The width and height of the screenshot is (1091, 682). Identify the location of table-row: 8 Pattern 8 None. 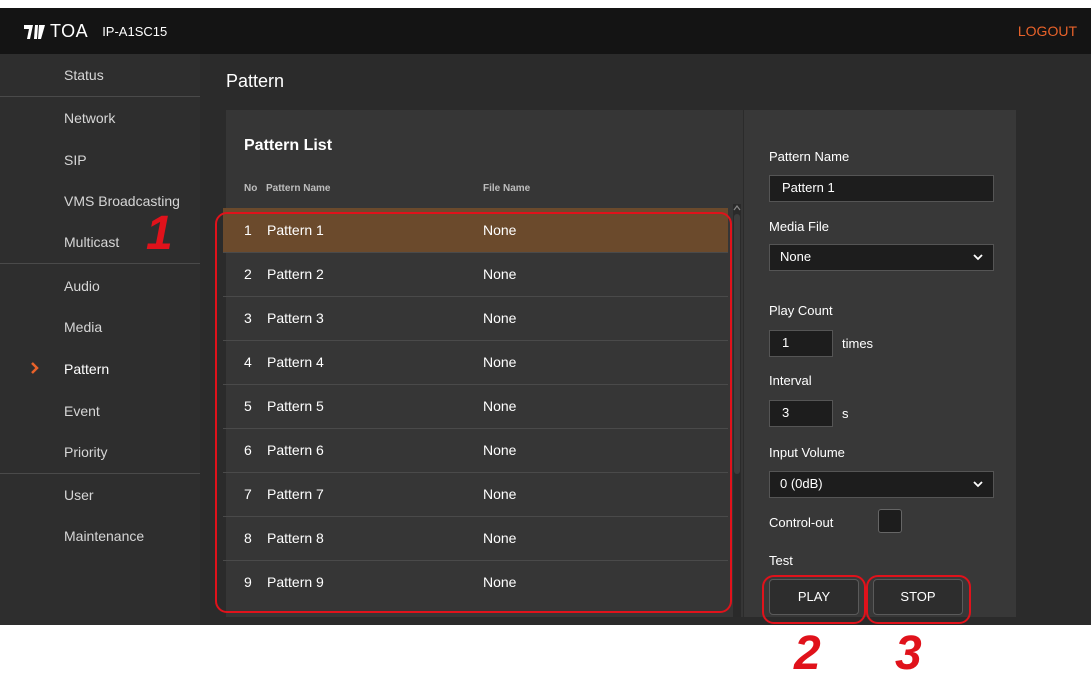
(475, 538).